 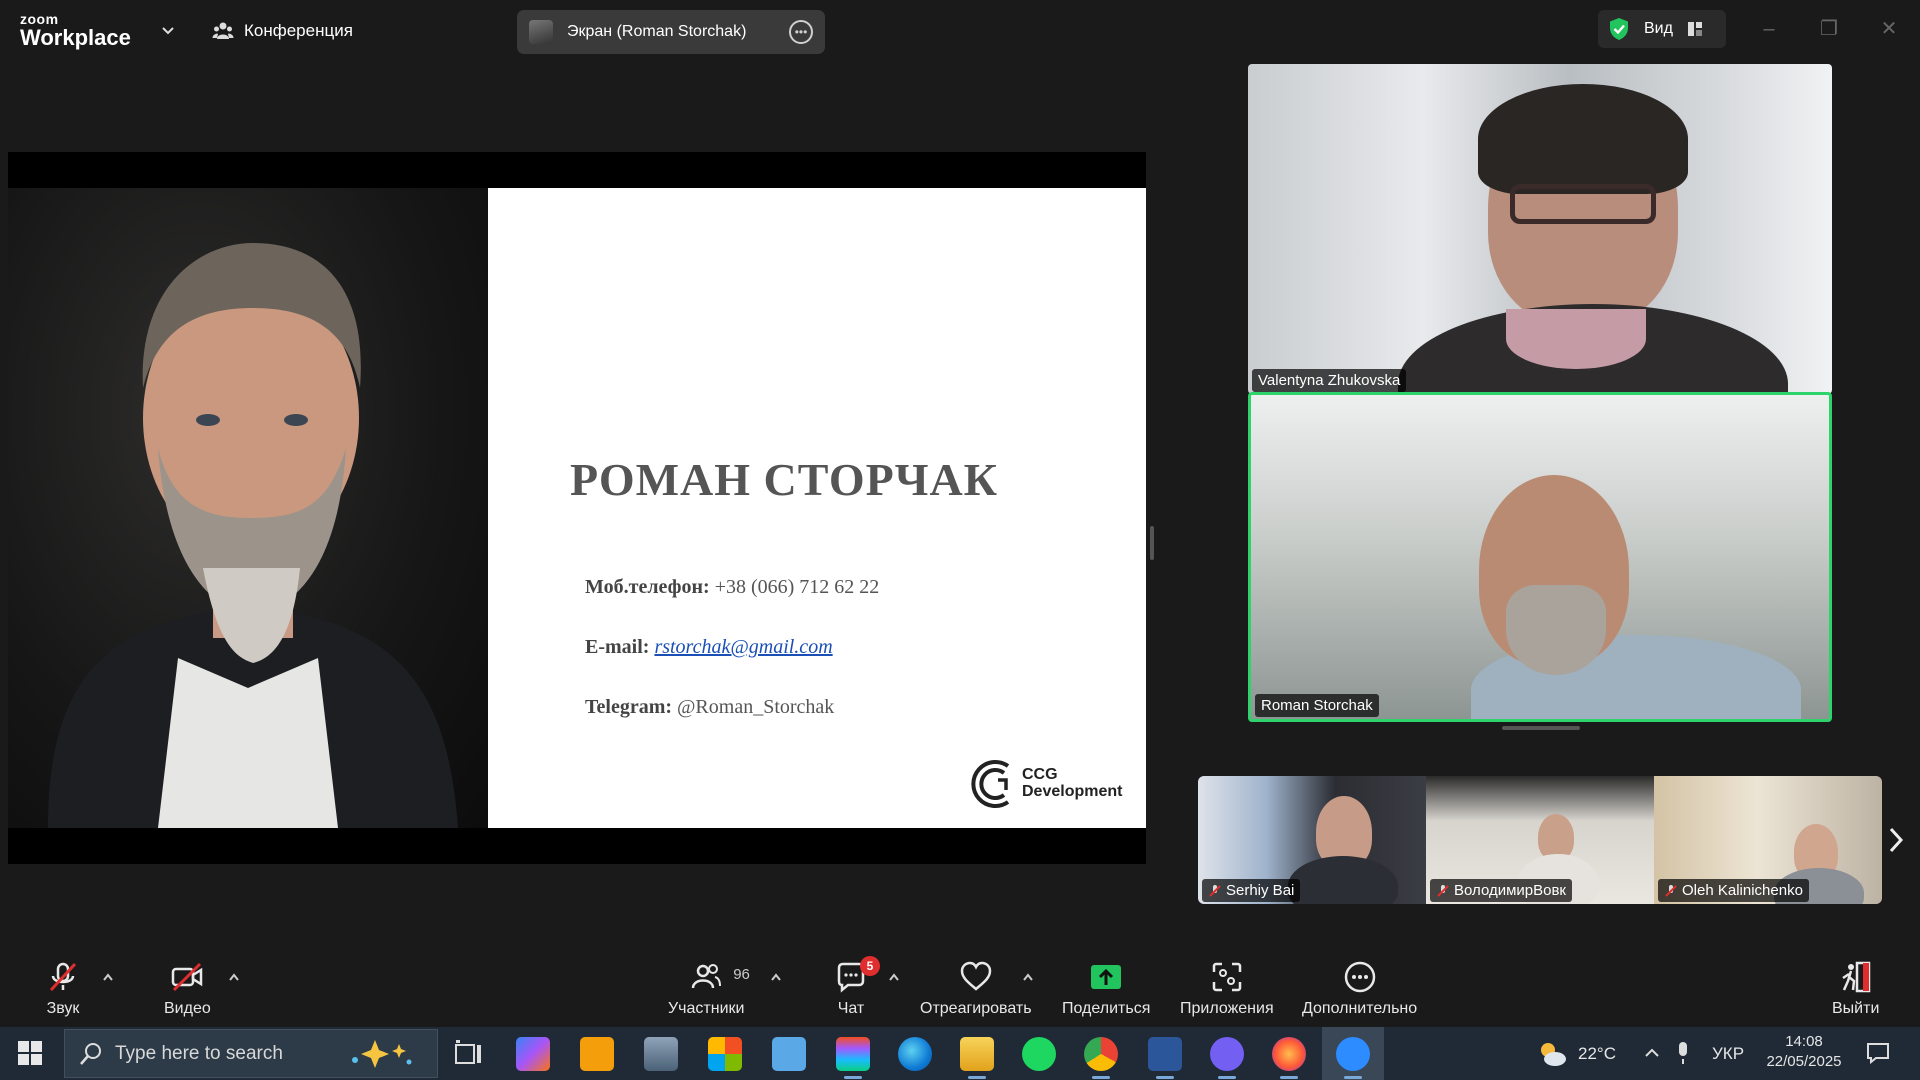 I want to click on zoom-workplace-logo: zoom Workplace, so click(x=75, y=30).